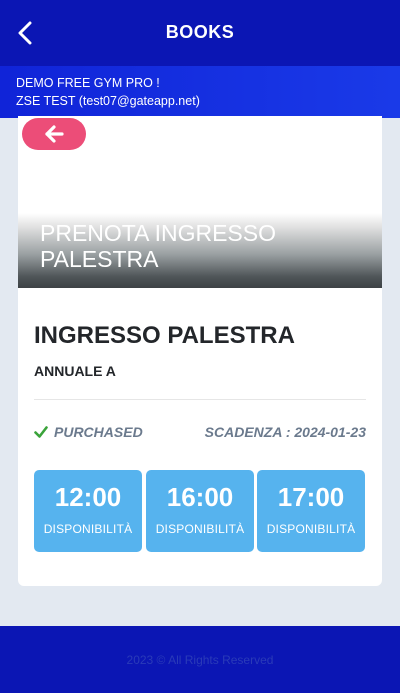 The image size is (400, 693). I want to click on product-subtitle: ANNUALE A, so click(75, 371).